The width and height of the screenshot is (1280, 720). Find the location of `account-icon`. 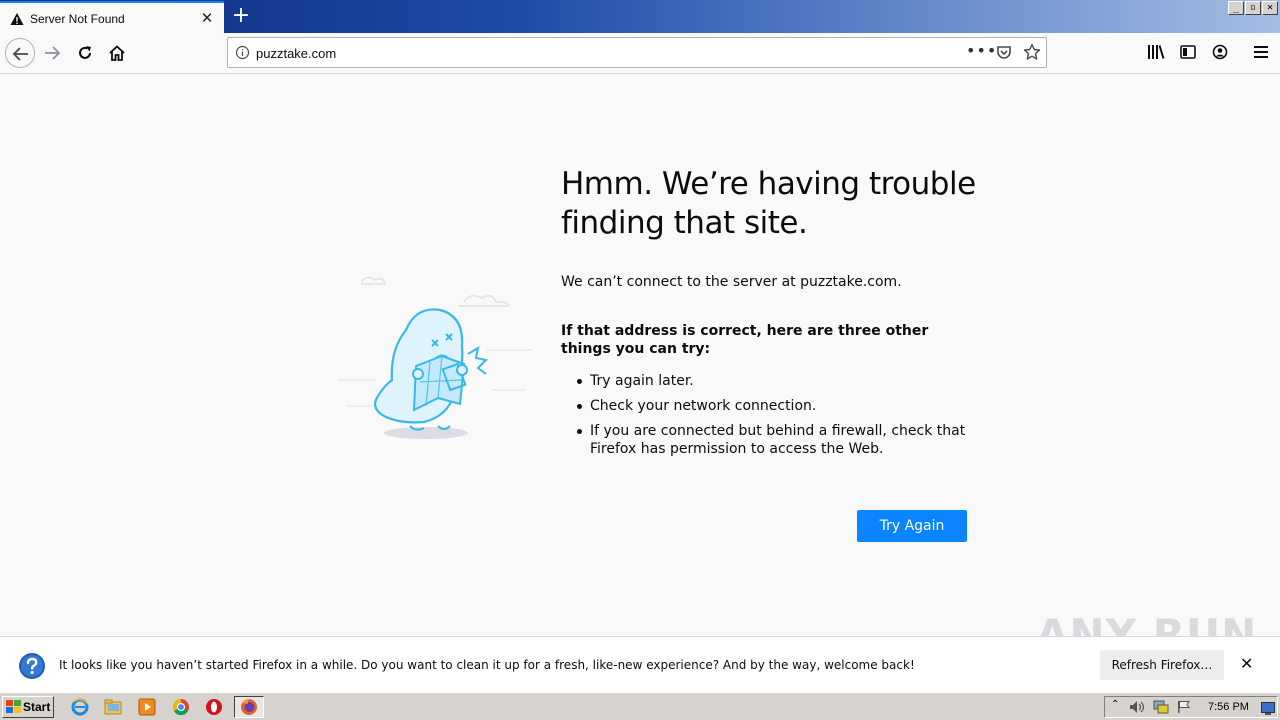

account-icon is located at coordinates (1220, 54).